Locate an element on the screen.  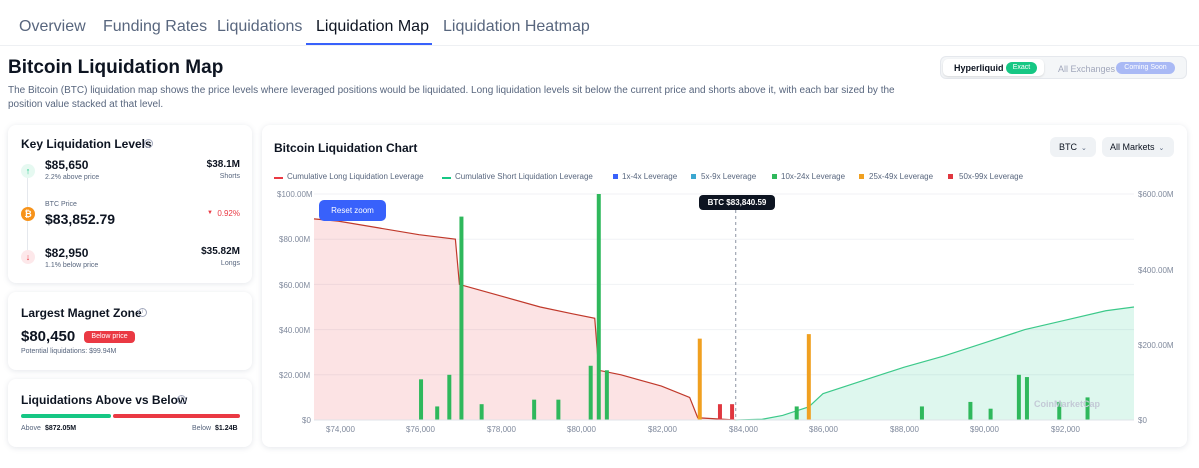
hyperliquid-label: Hyperliquid is located at coordinates (979, 68).